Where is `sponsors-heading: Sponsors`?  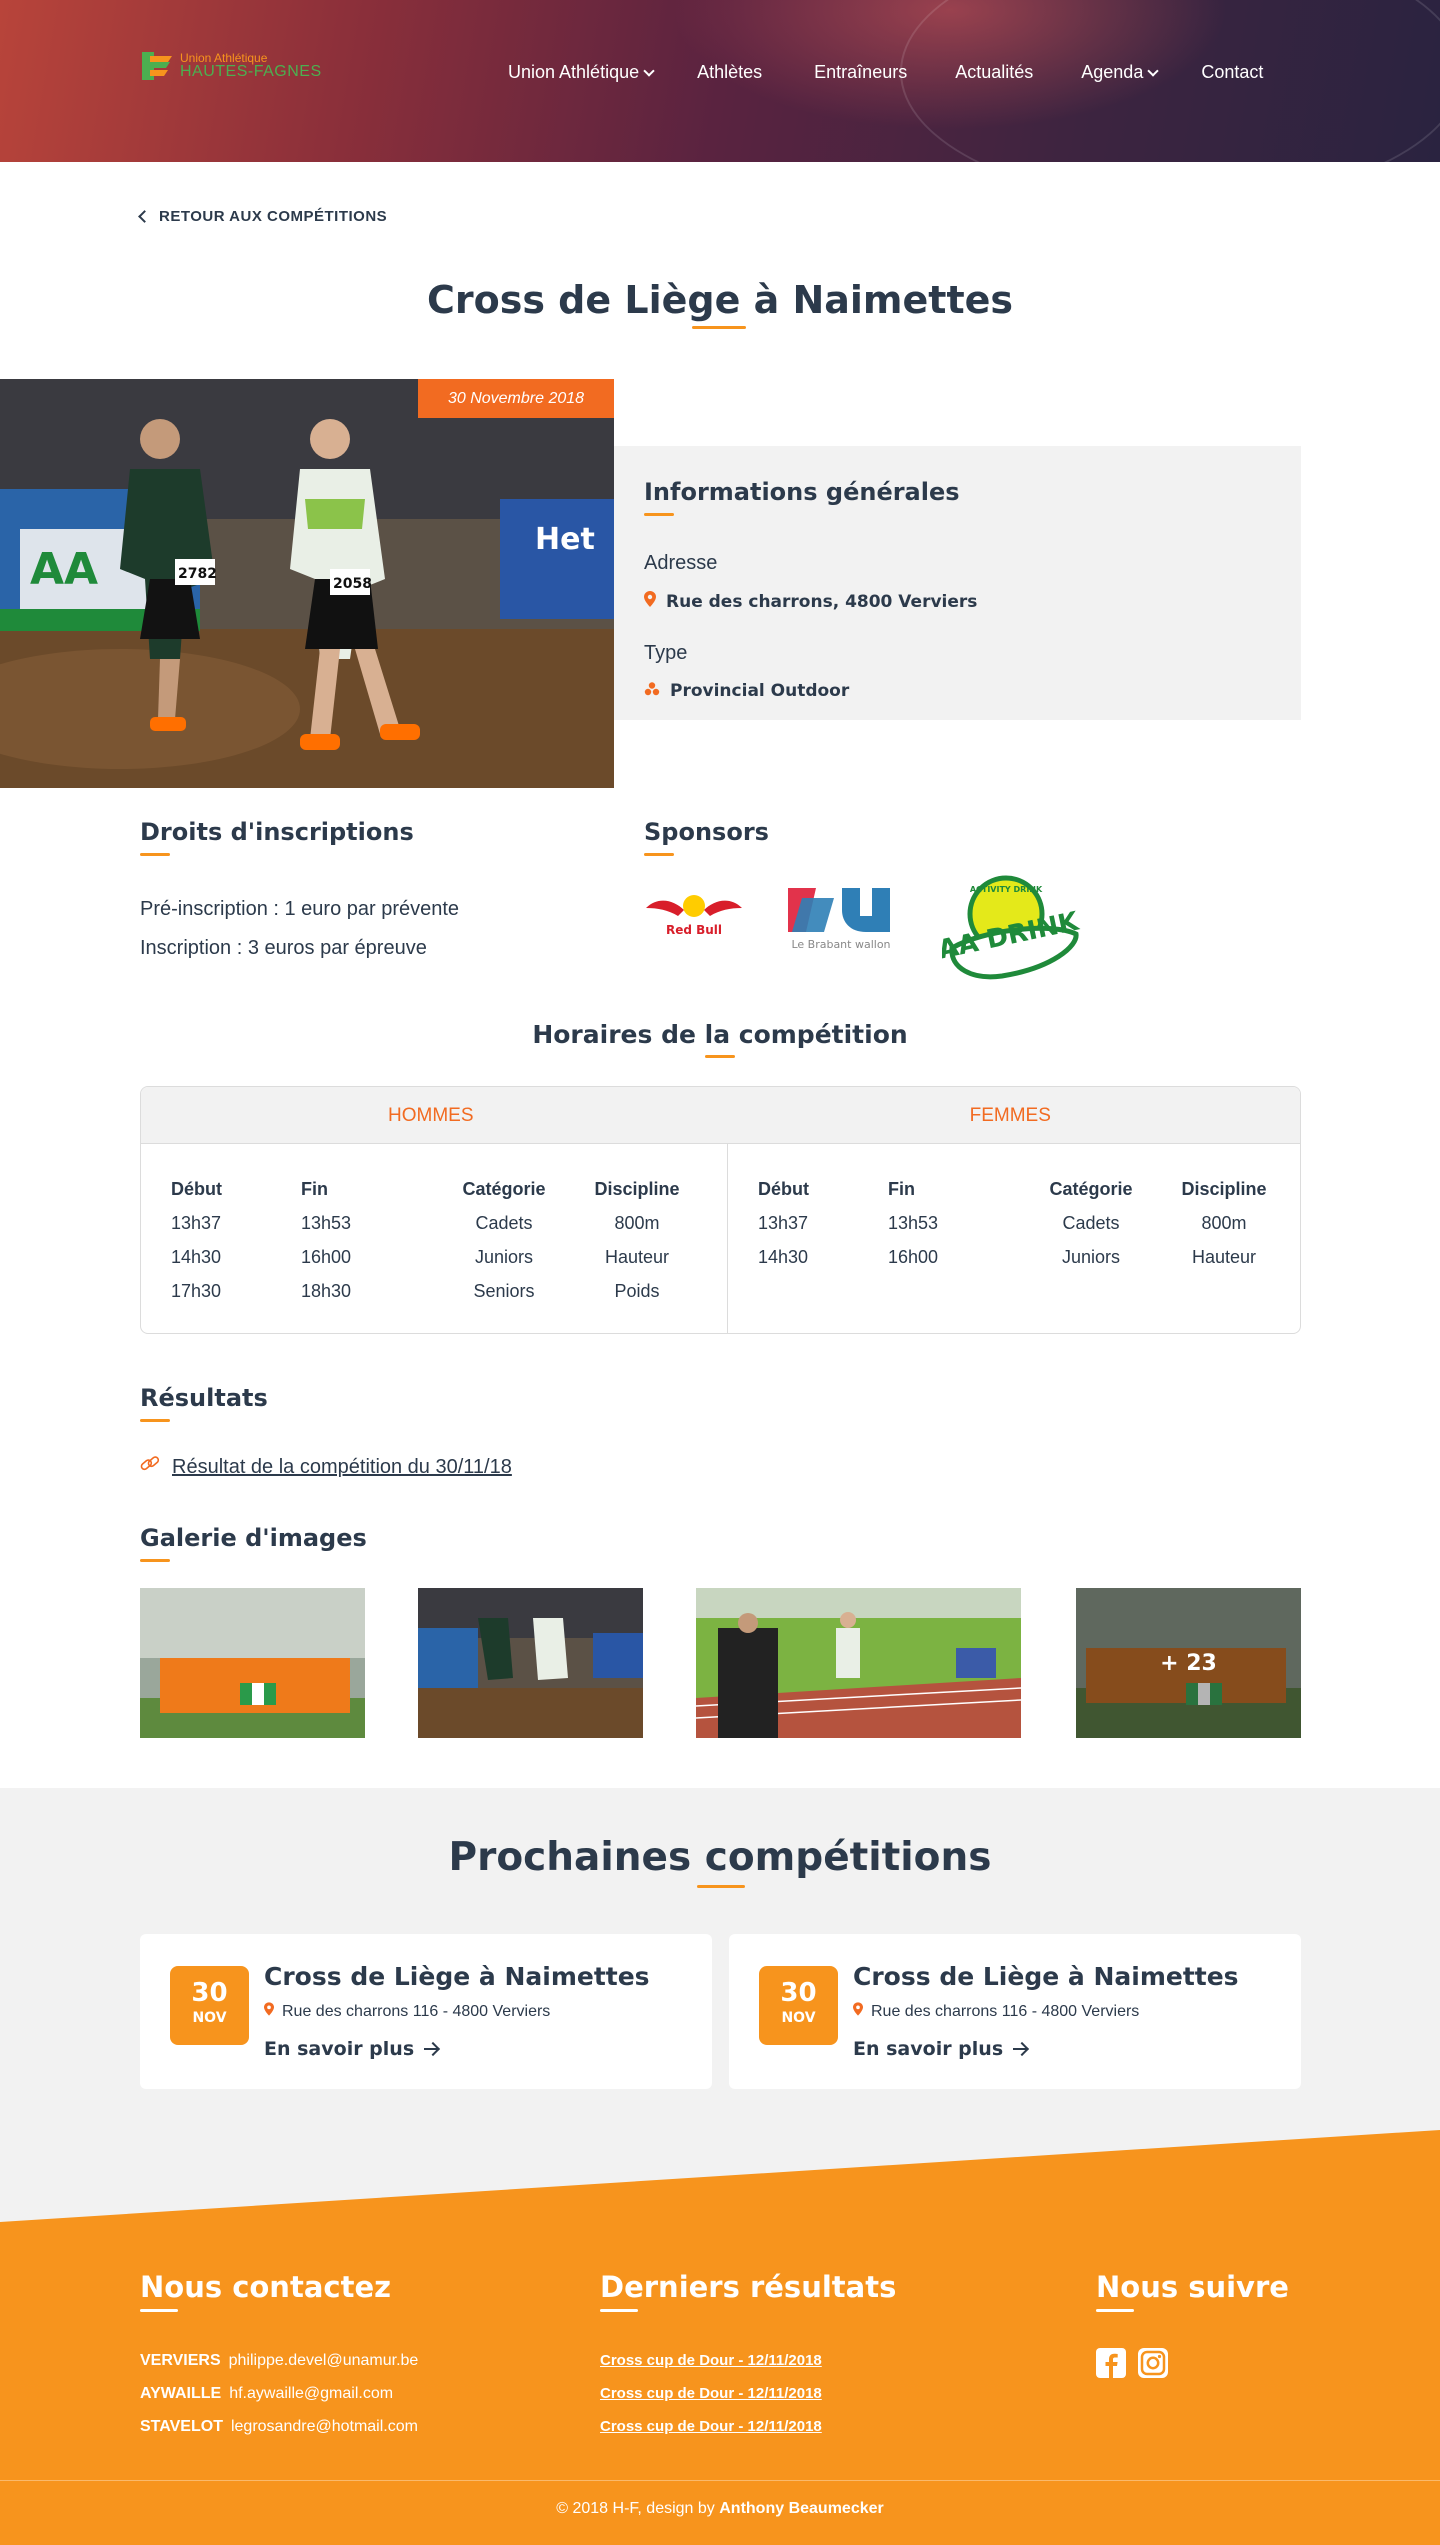
sponsors-heading: Sponsors is located at coordinates (706, 837).